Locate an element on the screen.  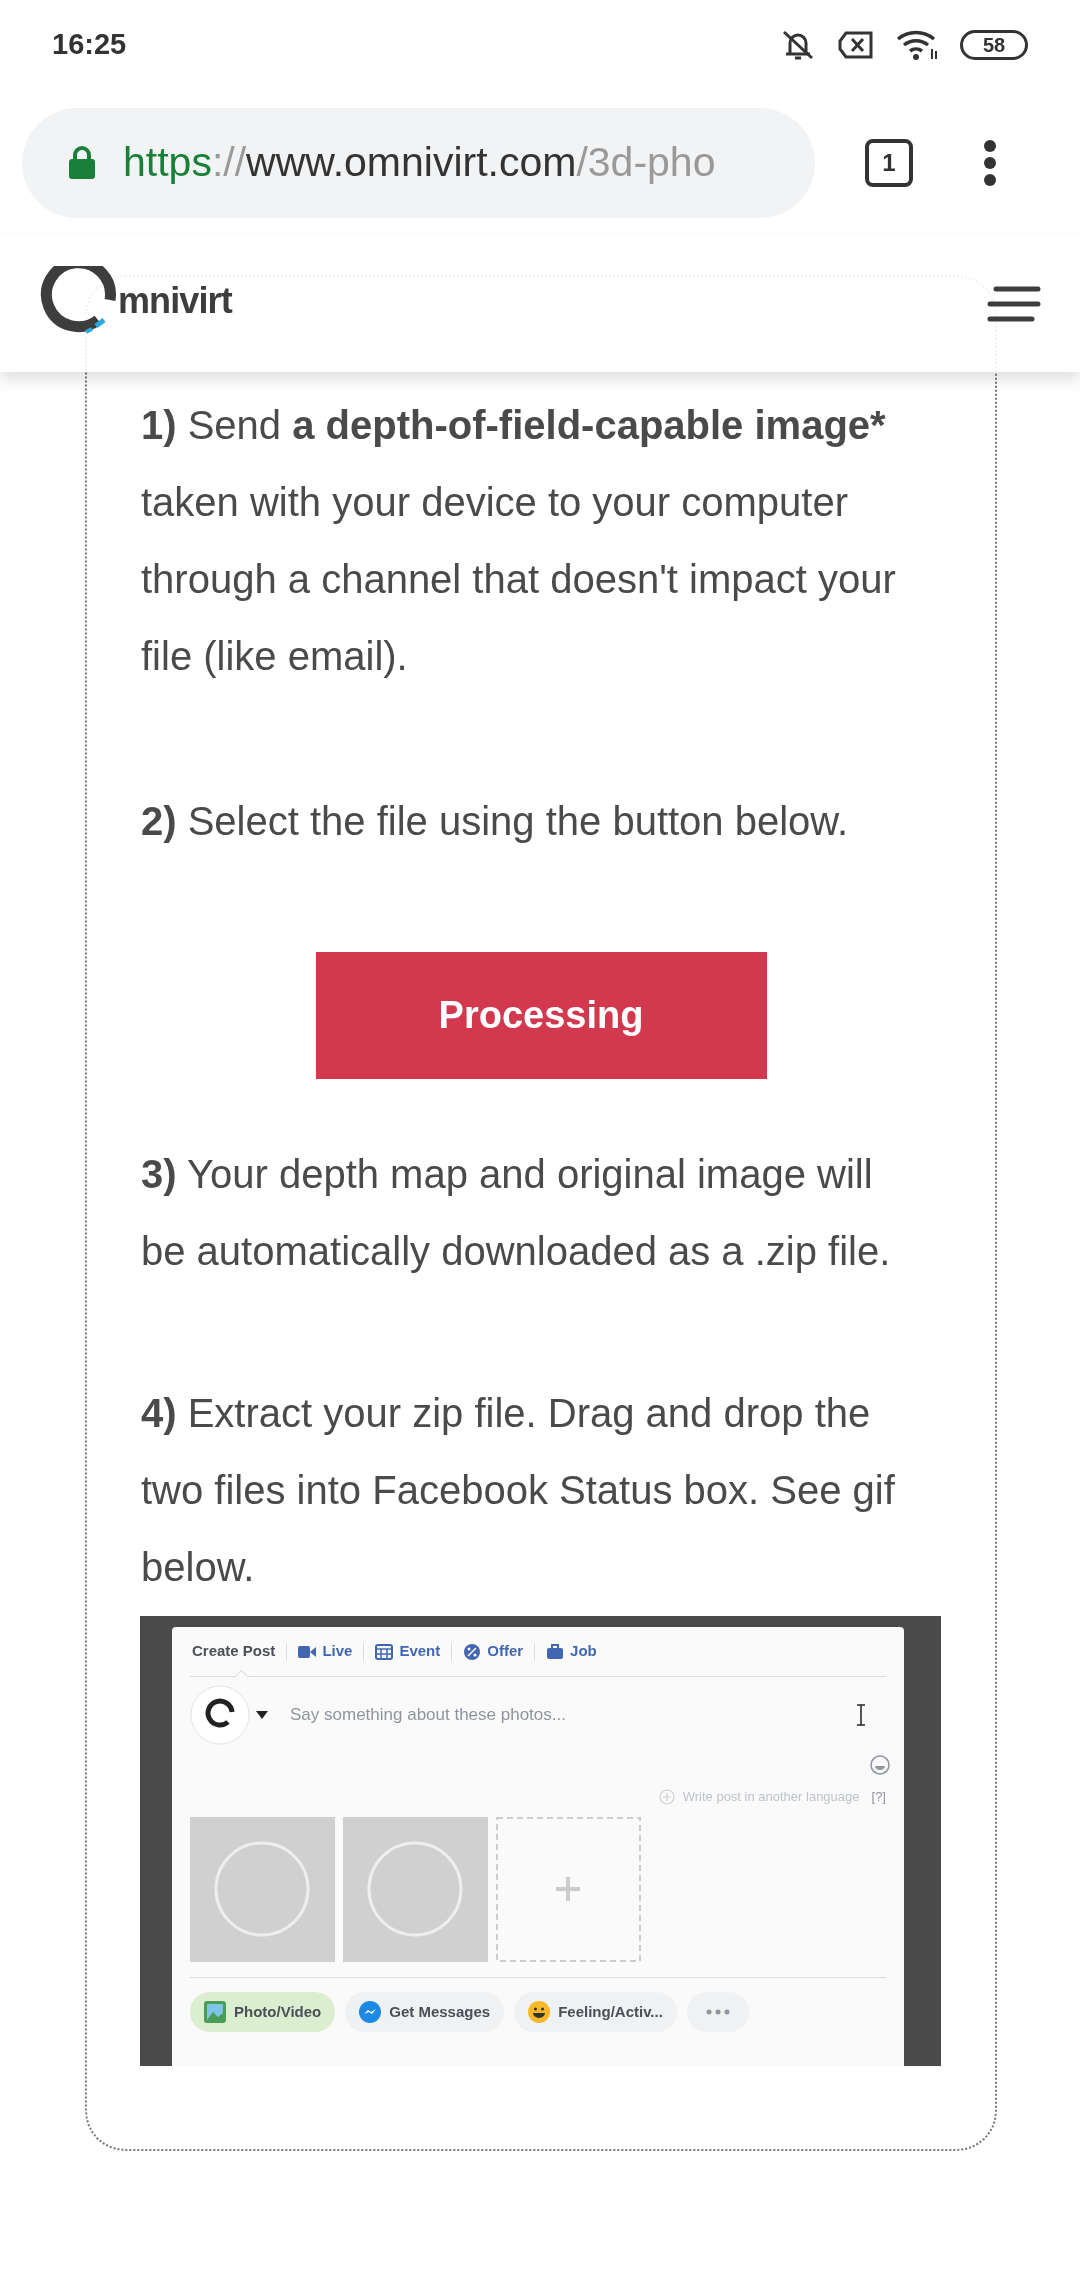
url-text: https://www.omnivirt.com/3d-pho is located at coordinates (419, 162).